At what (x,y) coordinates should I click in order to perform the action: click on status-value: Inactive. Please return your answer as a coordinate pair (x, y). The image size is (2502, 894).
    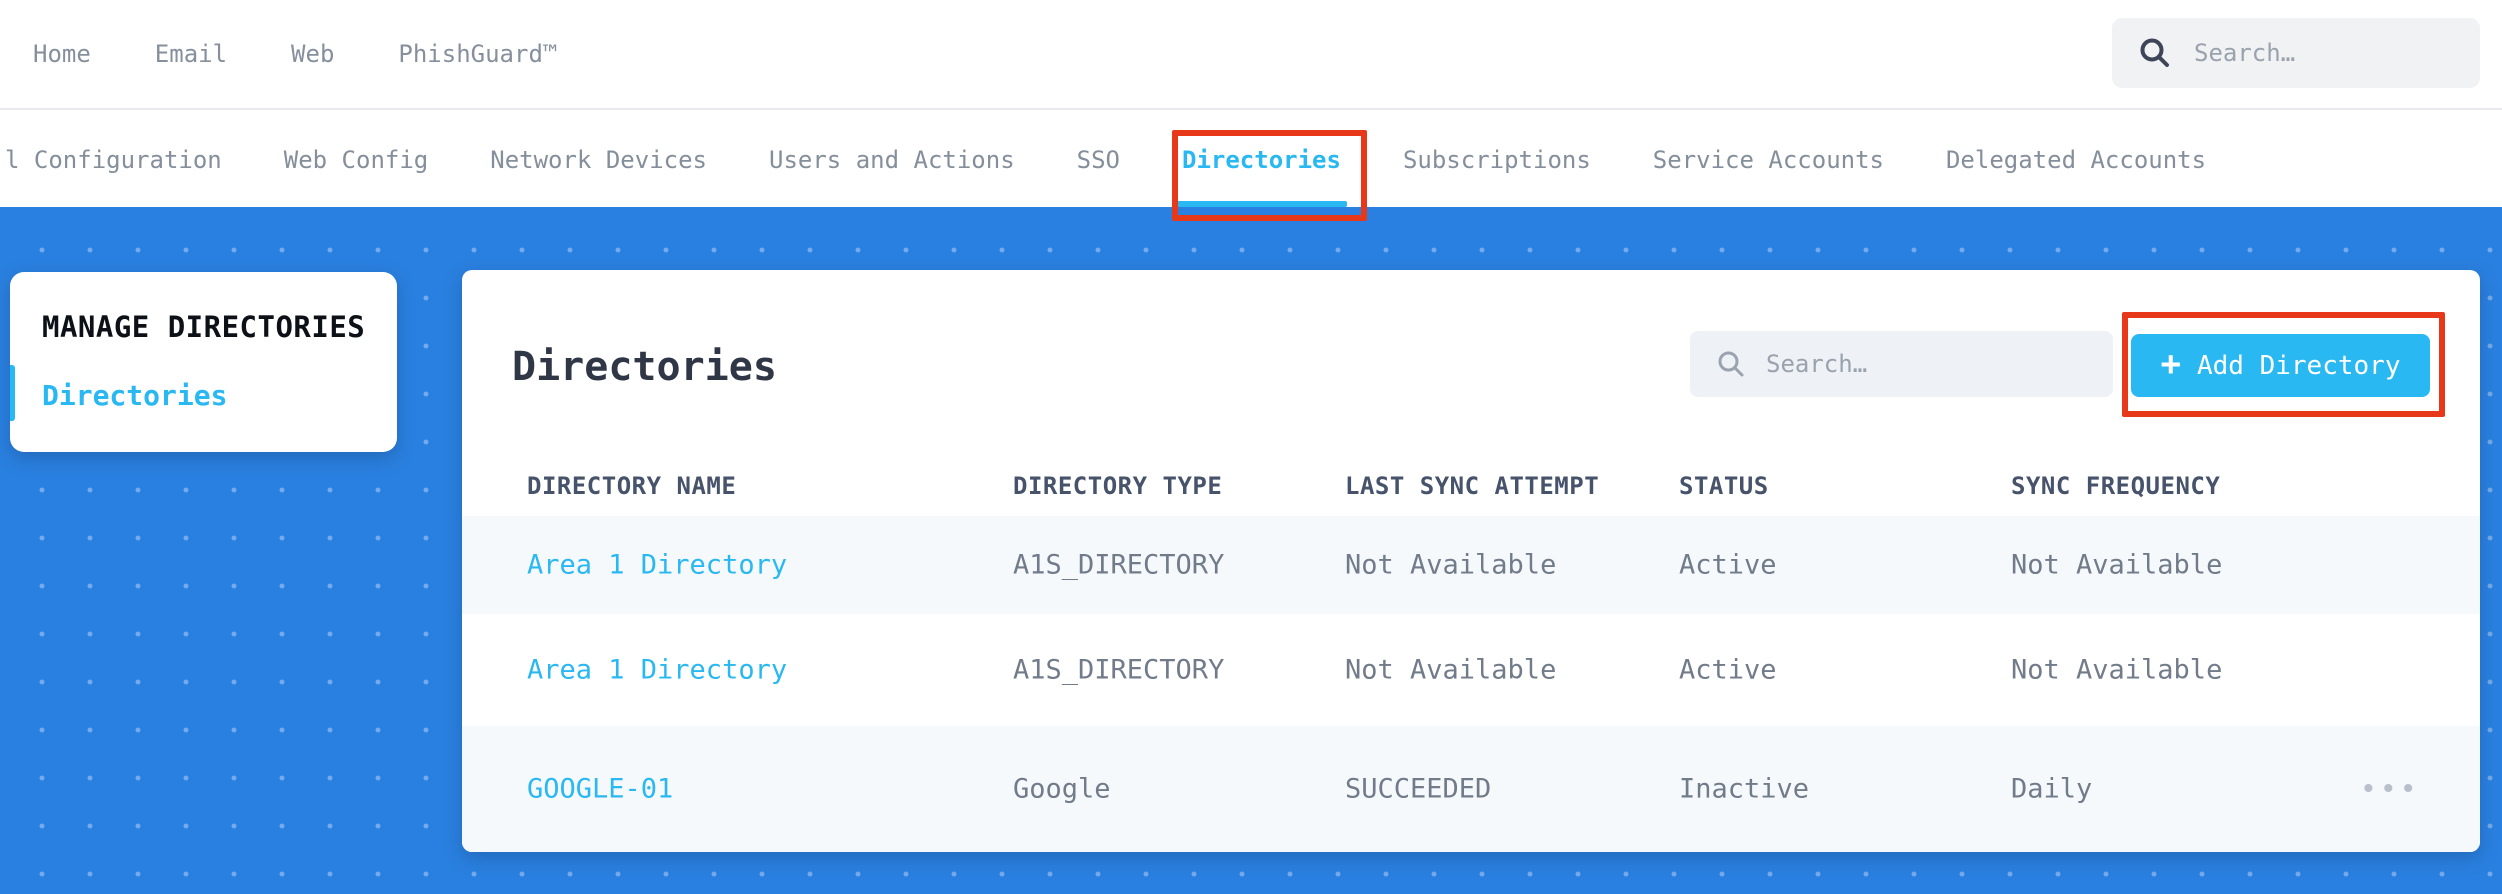
    Looking at the image, I should click on (1744, 789).